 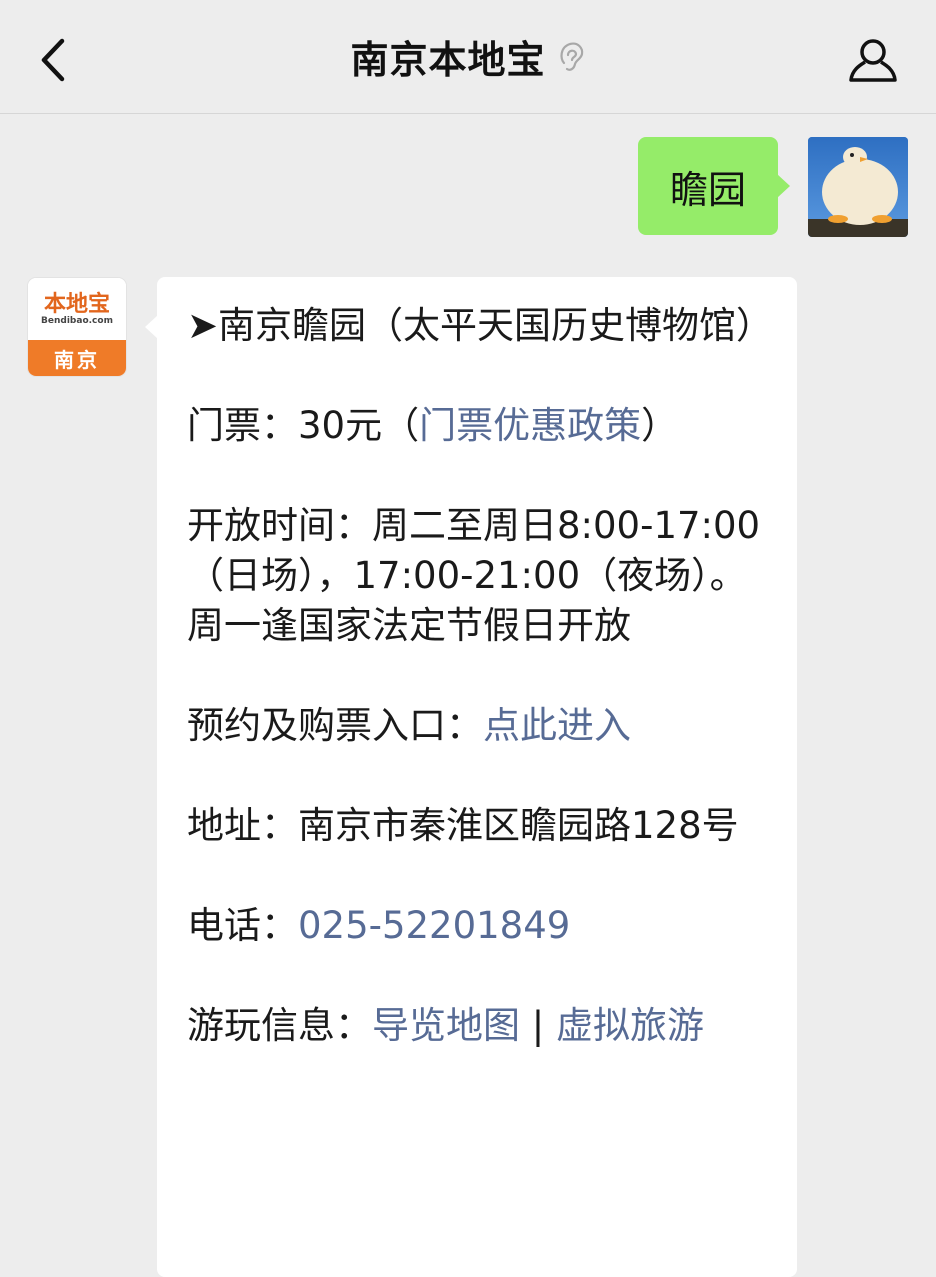 I want to click on ticket-discount-link: 门票优惠政策, so click(x=530, y=425).